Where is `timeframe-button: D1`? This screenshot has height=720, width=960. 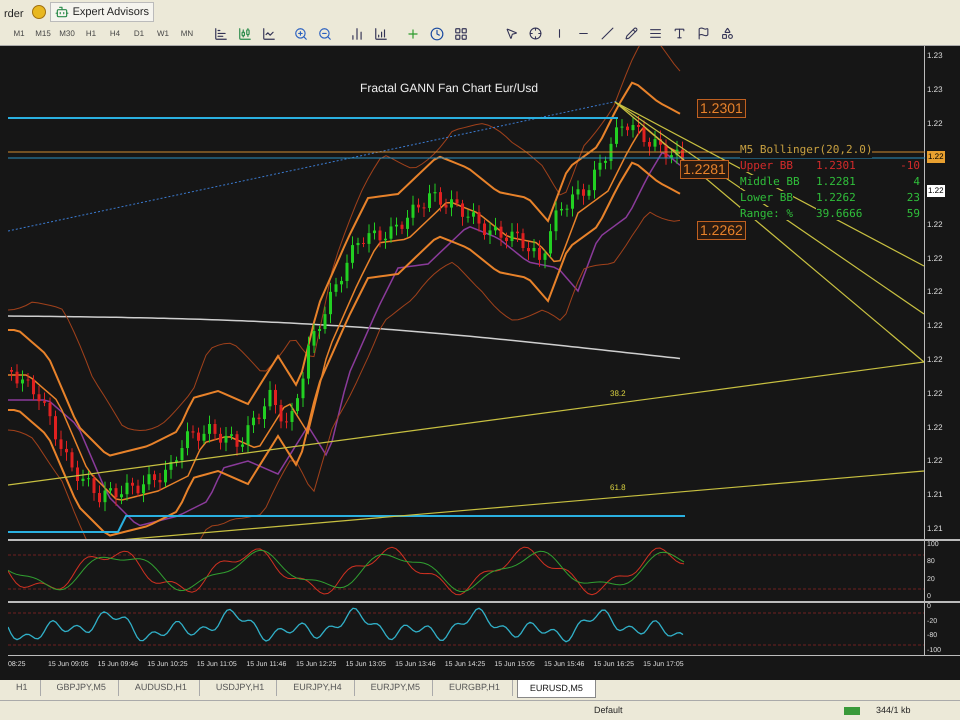
timeframe-button: D1 is located at coordinates (139, 33).